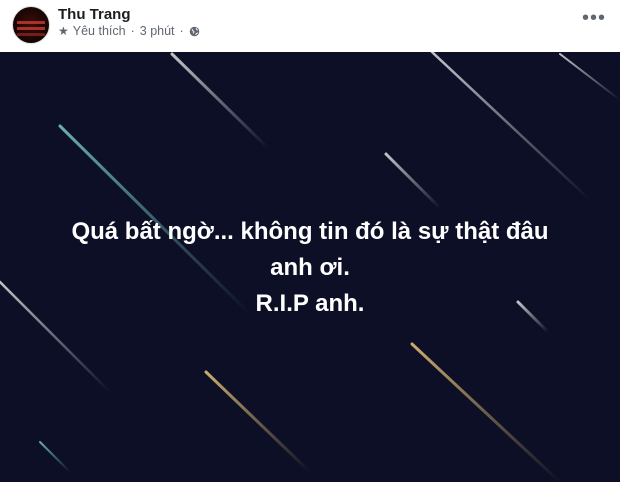 The width and height of the screenshot is (620, 482). Describe the element at coordinates (594, 18) in the screenshot. I see `more-options-icon: •••` at that location.